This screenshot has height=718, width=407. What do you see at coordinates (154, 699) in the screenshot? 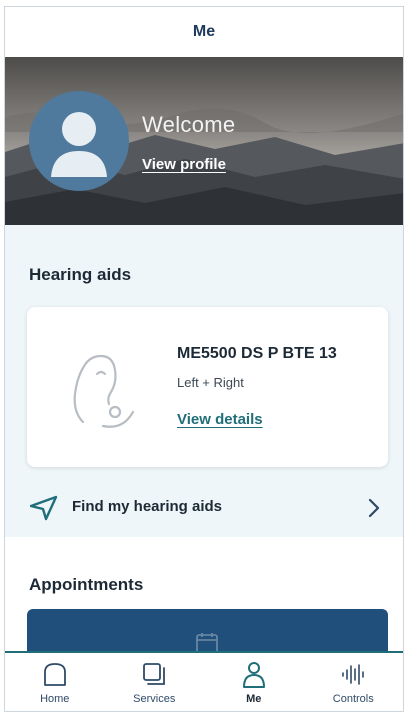
I see `tab-services-label: Services` at bounding box center [154, 699].